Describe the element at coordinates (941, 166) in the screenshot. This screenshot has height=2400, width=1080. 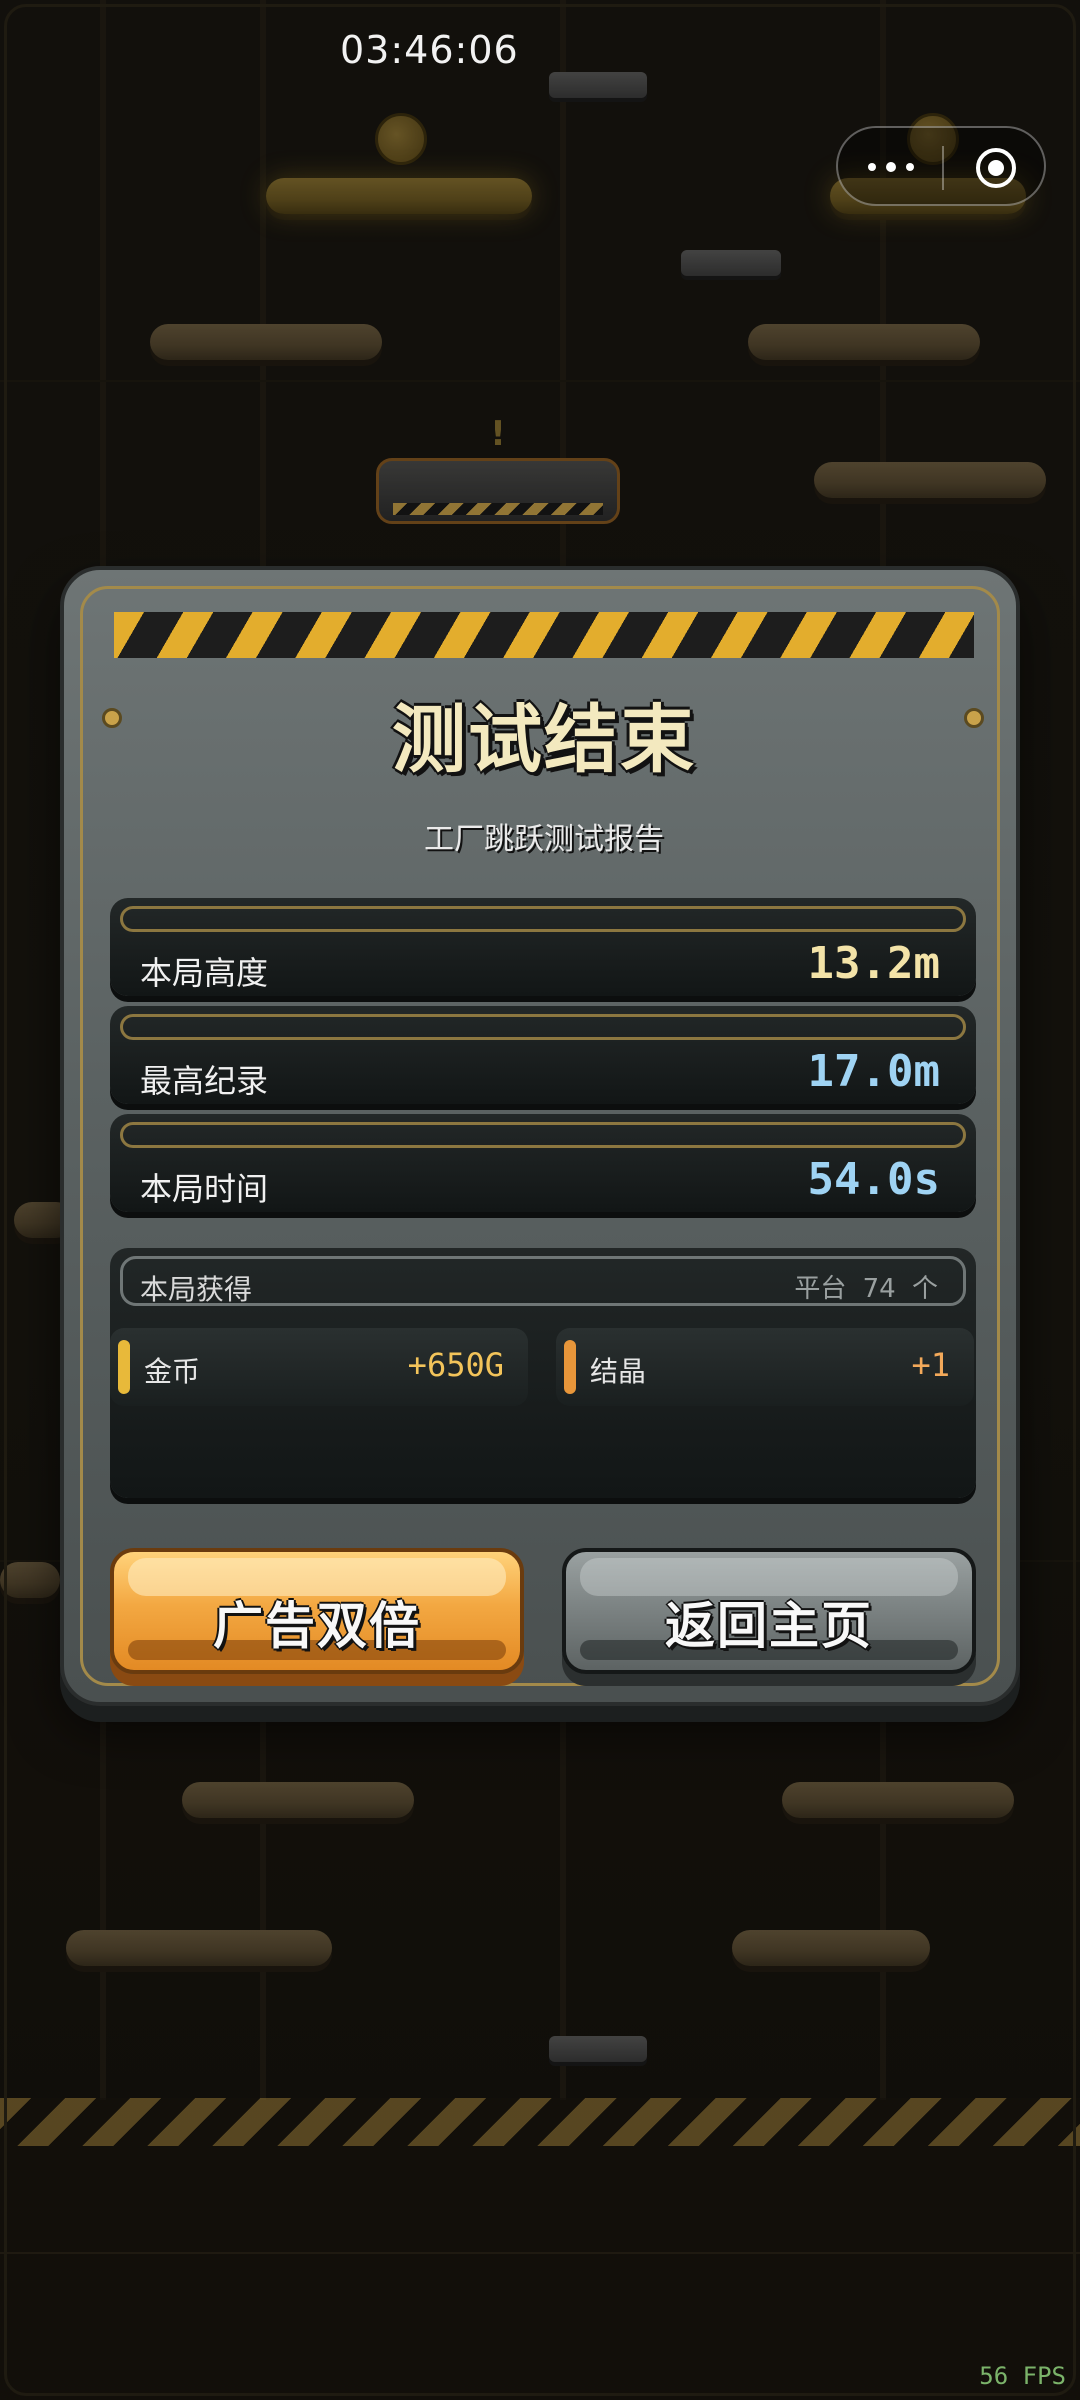
I see `mini-program-capsule` at that location.